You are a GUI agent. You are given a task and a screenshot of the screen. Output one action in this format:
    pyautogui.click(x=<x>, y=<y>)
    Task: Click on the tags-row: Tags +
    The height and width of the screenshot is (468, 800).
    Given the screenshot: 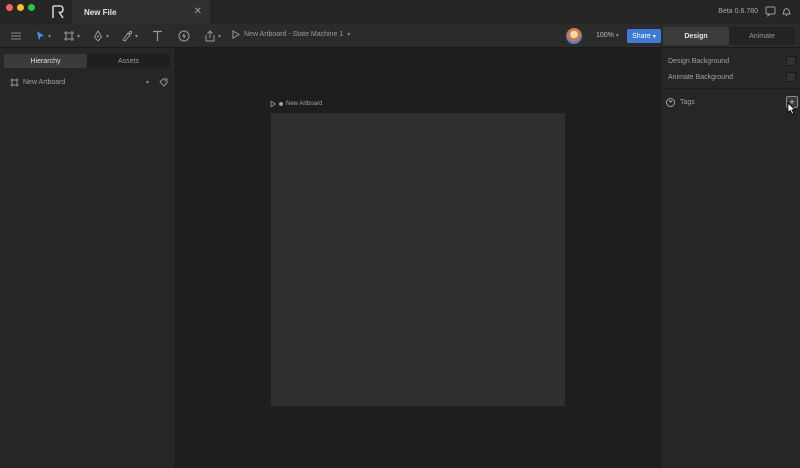 What is the action you would take?
    pyautogui.click(x=732, y=102)
    